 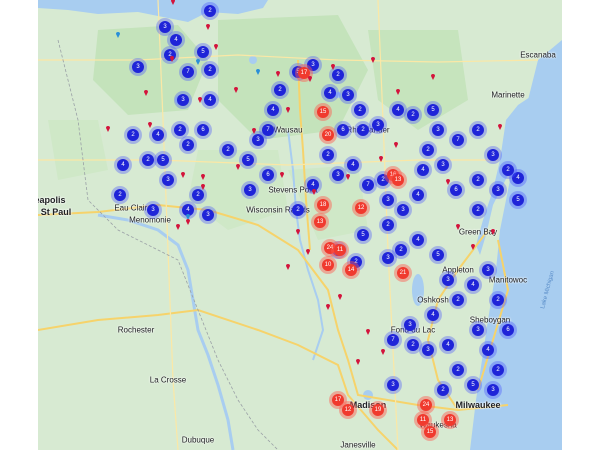 I want to click on marker-cluster: 12, so click(x=348, y=410).